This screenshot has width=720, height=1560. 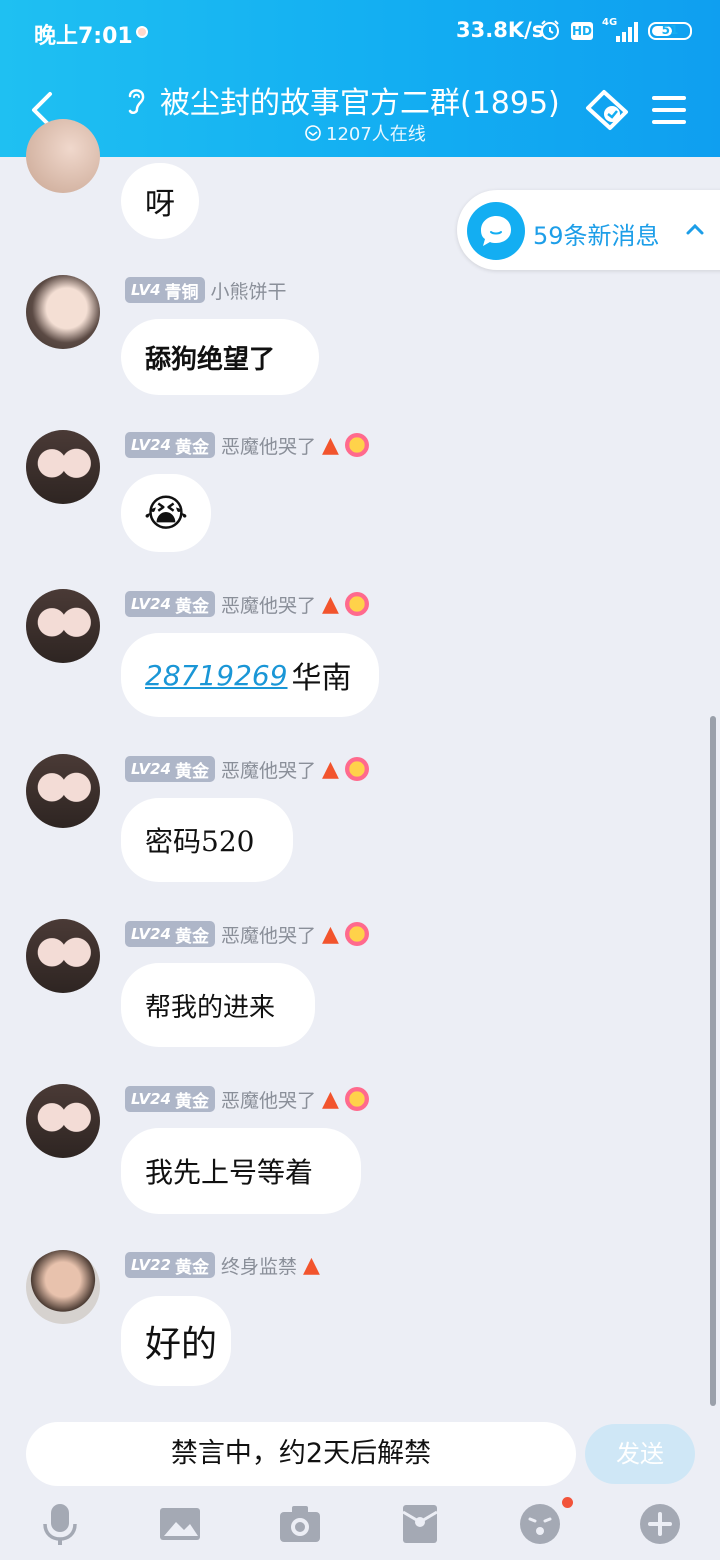 I want to click on sender-line: LV4 青铜 小熊饼干, so click(x=206, y=290).